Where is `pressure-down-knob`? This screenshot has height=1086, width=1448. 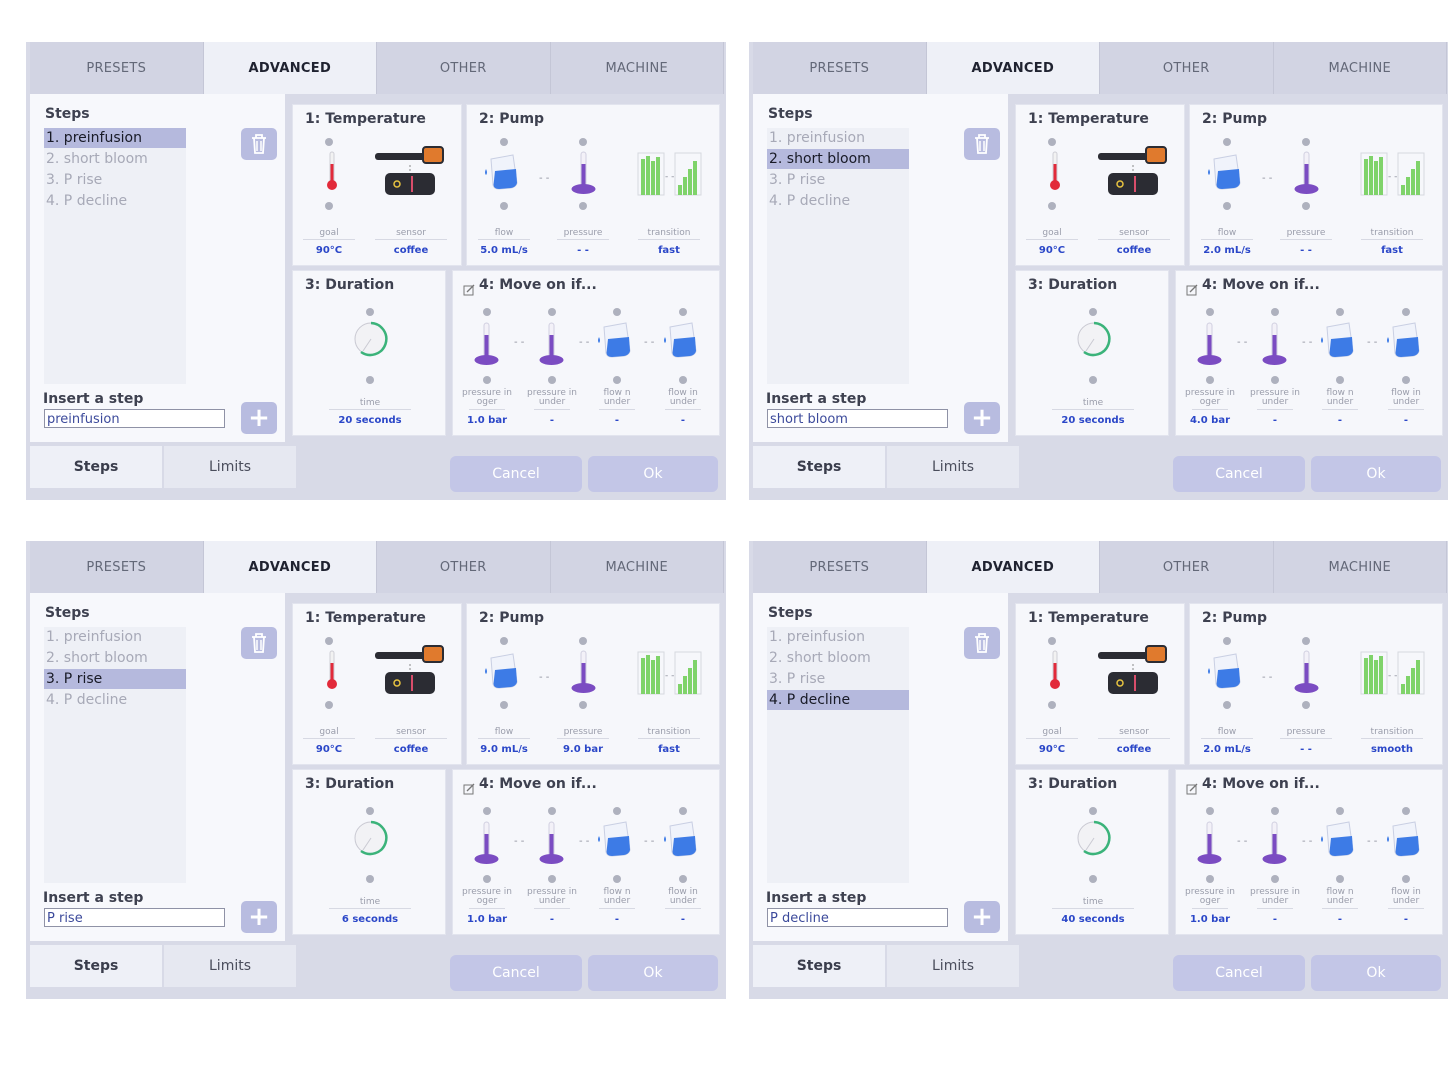 pressure-down-knob is located at coordinates (583, 705).